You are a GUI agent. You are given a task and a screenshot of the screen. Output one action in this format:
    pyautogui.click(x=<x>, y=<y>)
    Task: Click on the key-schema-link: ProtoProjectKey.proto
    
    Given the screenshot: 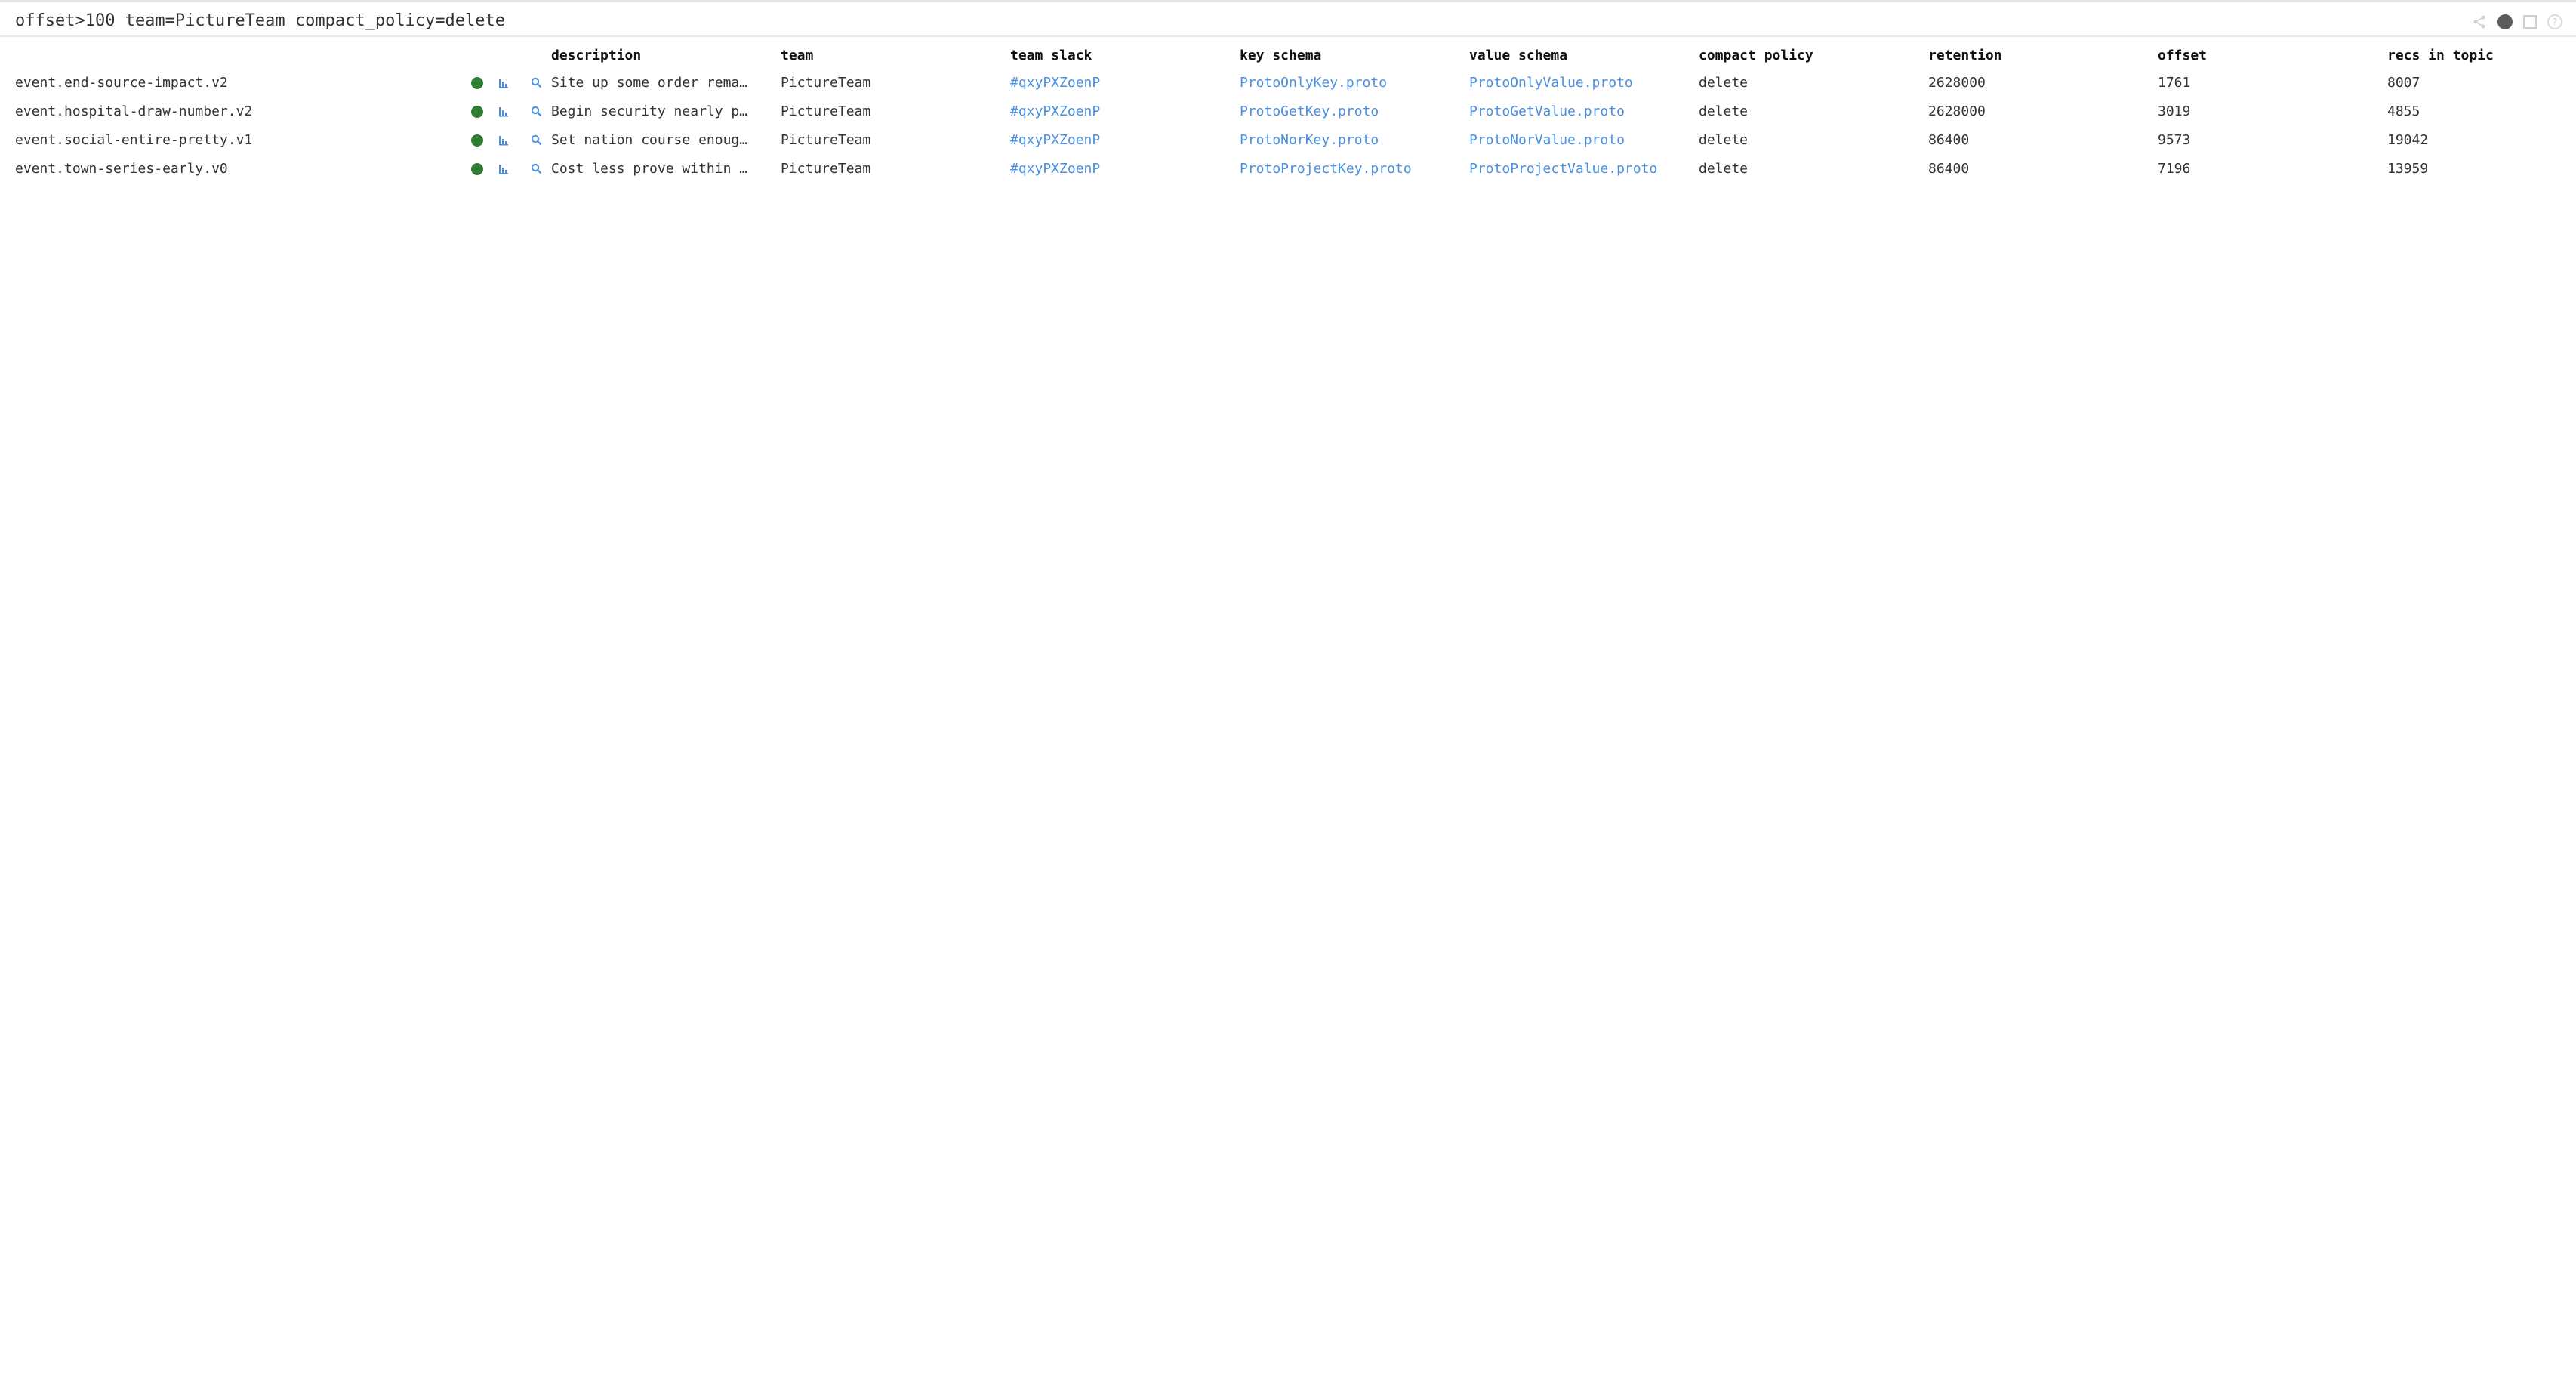 What is the action you would take?
    pyautogui.click(x=1326, y=169)
    